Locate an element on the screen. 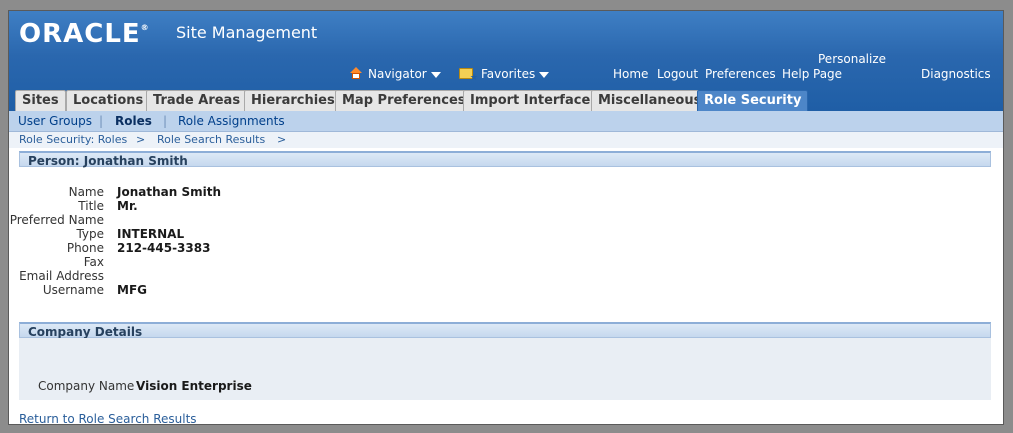 This screenshot has width=1013, height=433. person-section-header: Person: Jonathan Smith is located at coordinates (505, 159).